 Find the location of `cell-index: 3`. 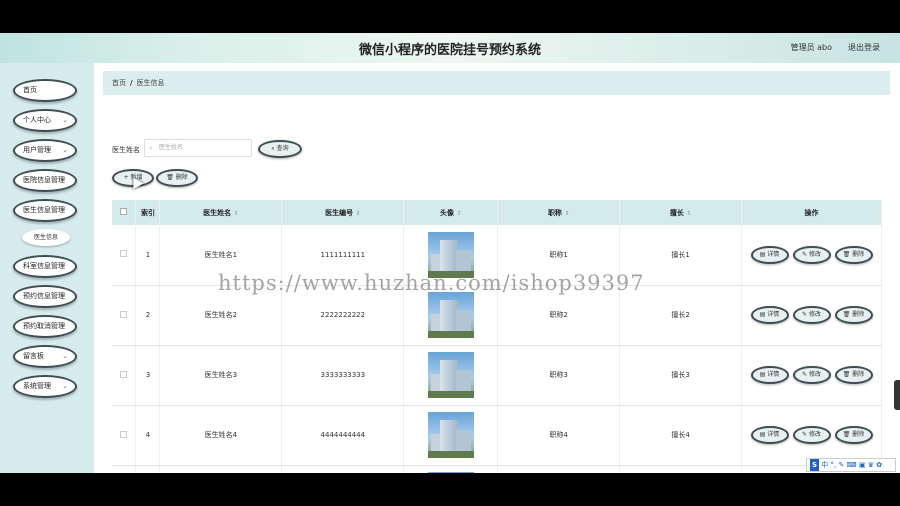

cell-index: 3 is located at coordinates (148, 375).